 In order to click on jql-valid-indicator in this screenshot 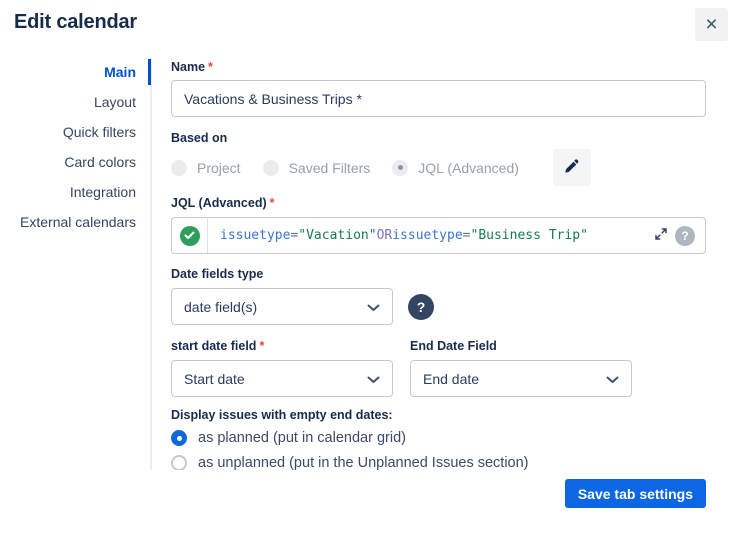, I will do `click(190, 235)`.